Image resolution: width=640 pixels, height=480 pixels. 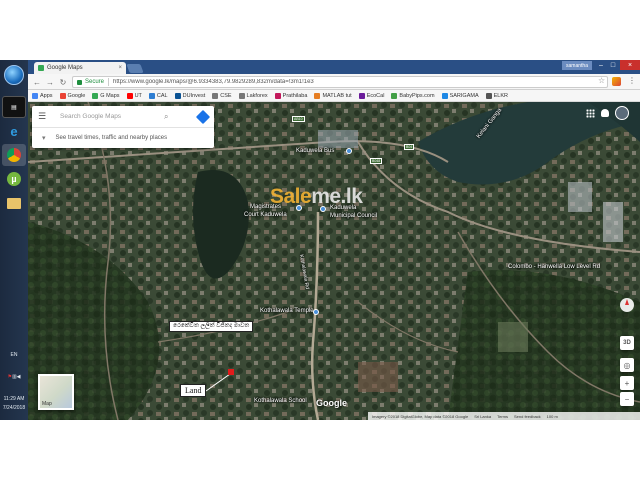 What do you see at coordinates (79, 82) in the screenshot?
I see `lock-icon` at bounding box center [79, 82].